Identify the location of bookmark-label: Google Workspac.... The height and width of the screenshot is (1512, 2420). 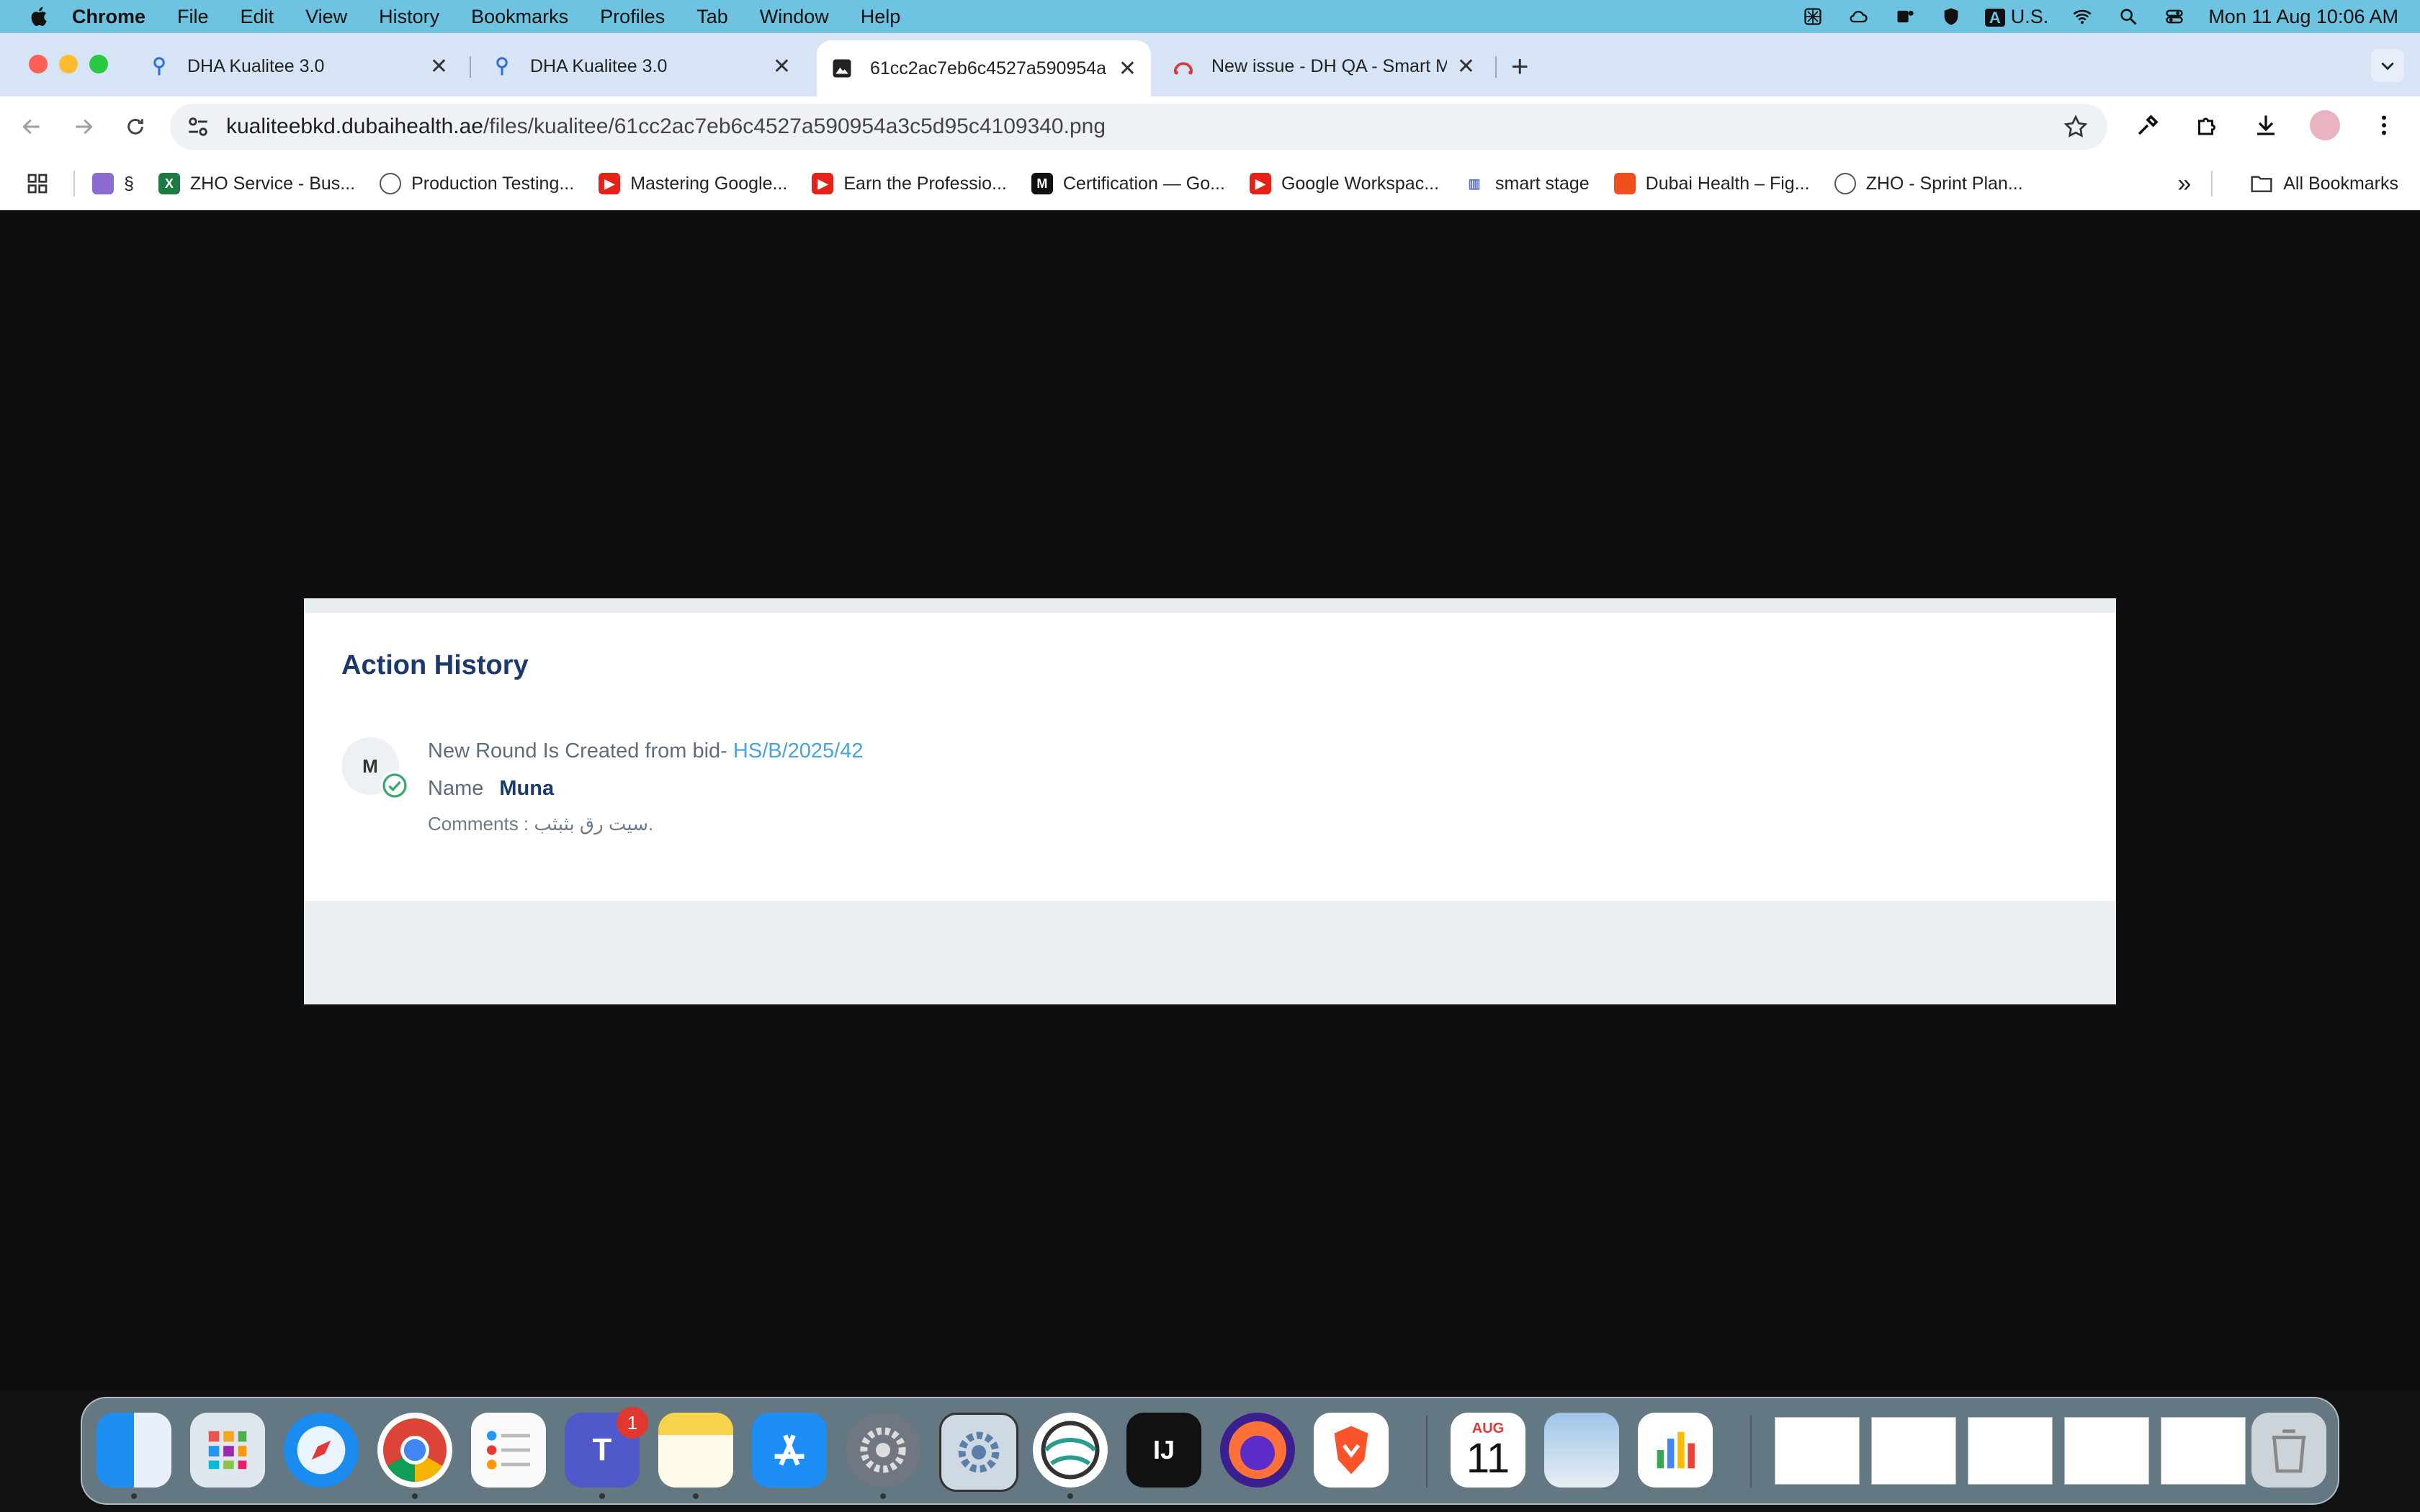
(1360, 183).